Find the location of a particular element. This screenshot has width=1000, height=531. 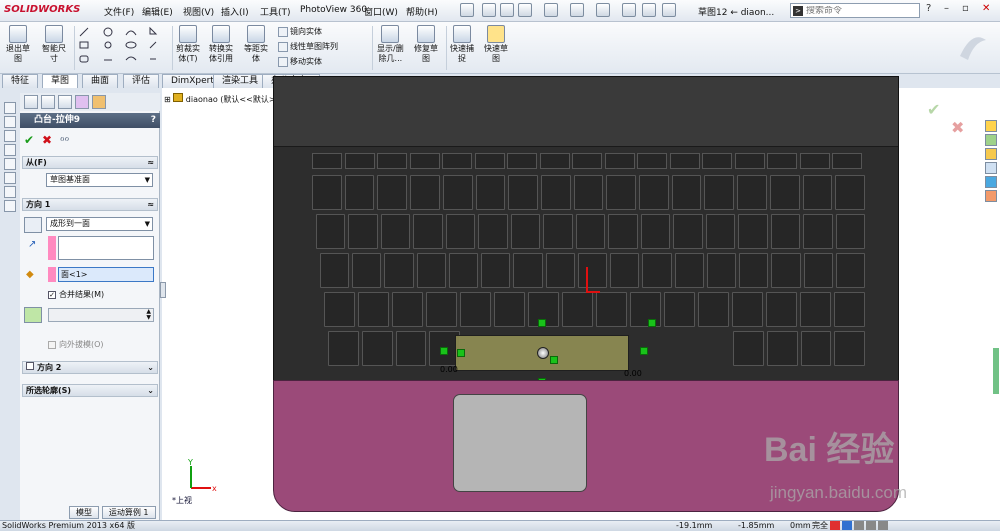

custom-properties-icon is located at coordinates (991, 196).